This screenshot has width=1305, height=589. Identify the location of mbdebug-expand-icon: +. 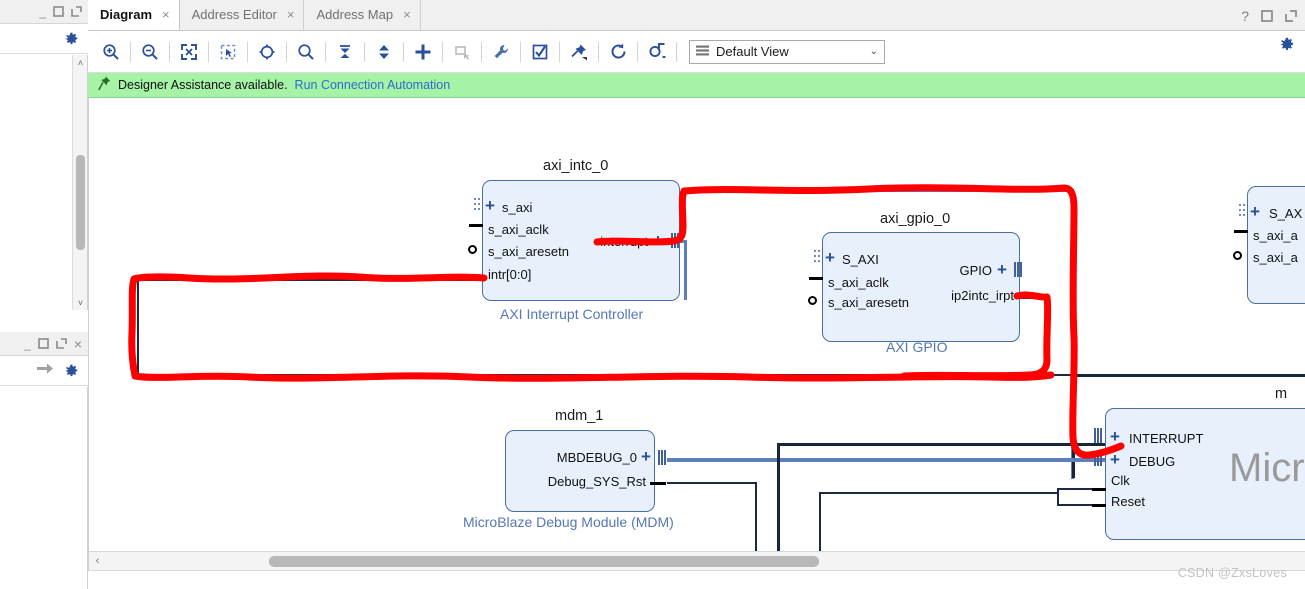
(646, 456).